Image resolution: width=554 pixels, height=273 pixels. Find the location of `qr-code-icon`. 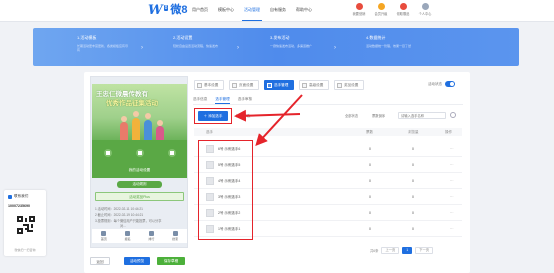

qr-code-icon is located at coordinates (26, 225).